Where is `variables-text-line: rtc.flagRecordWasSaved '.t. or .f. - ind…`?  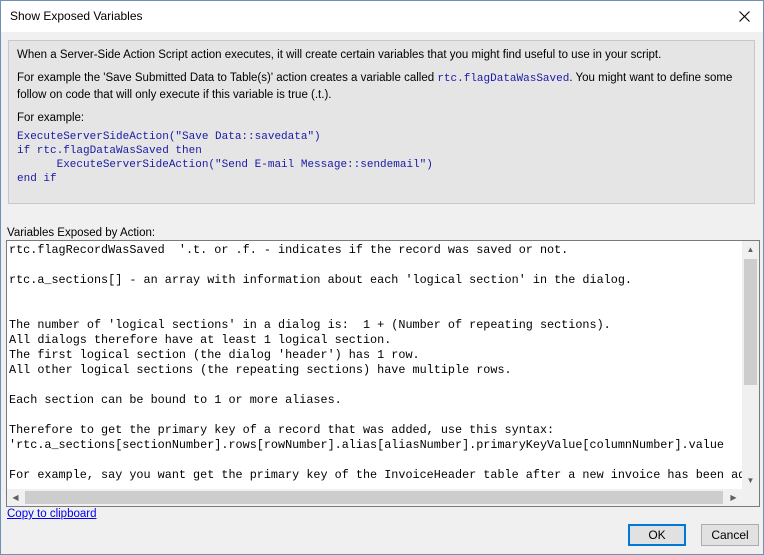 variables-text-line: rtc.flagRecordWasSaved '.t. or .f. - ind… is located at coordinates (289, 250).